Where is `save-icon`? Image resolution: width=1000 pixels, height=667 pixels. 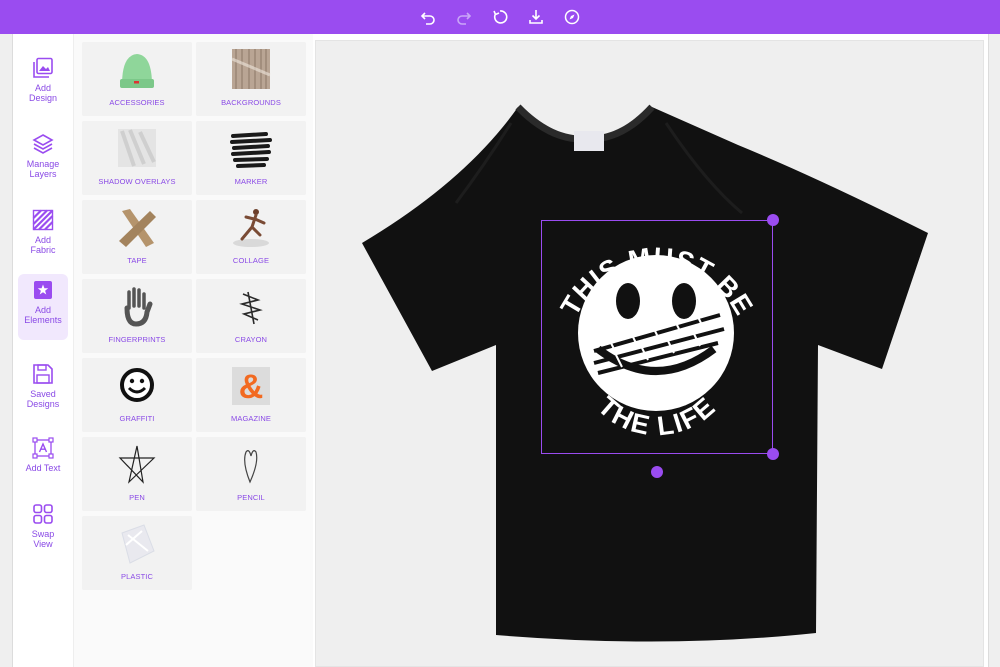 save-icon is located at coordinates (43, 374).